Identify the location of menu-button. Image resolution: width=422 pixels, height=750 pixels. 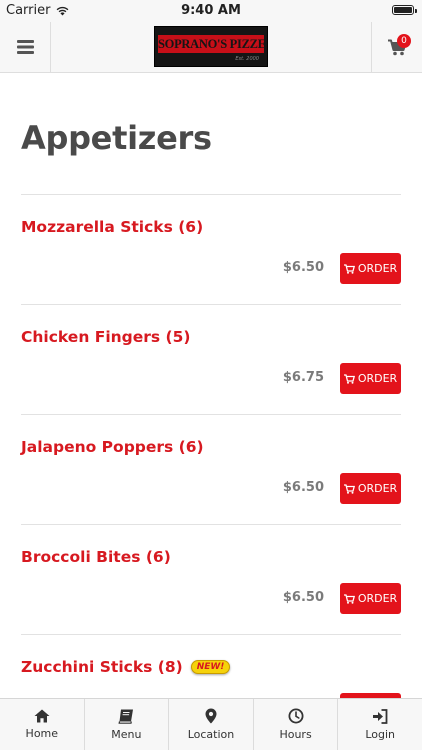
(25, 47).